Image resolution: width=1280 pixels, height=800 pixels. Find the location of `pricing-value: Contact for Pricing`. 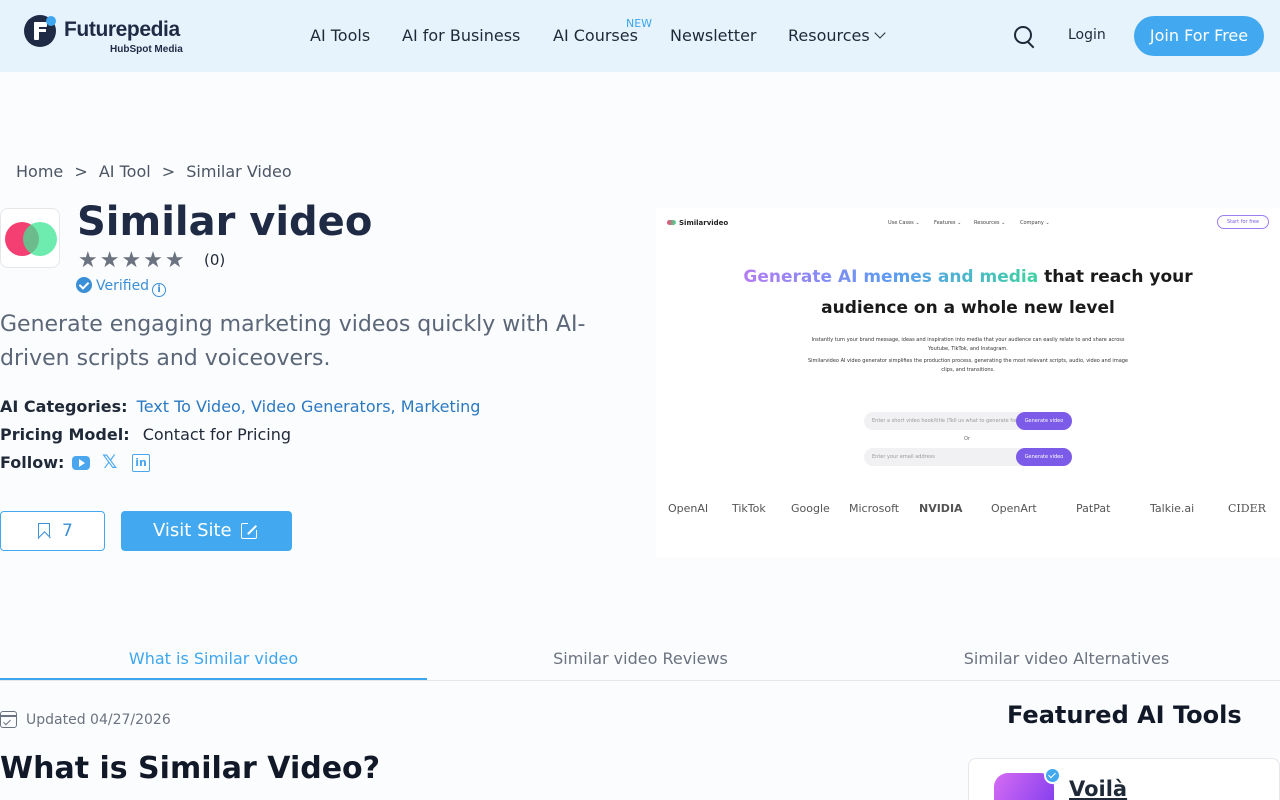

pricing-value: Contact for Pricing is located at coordinates (217, 434).